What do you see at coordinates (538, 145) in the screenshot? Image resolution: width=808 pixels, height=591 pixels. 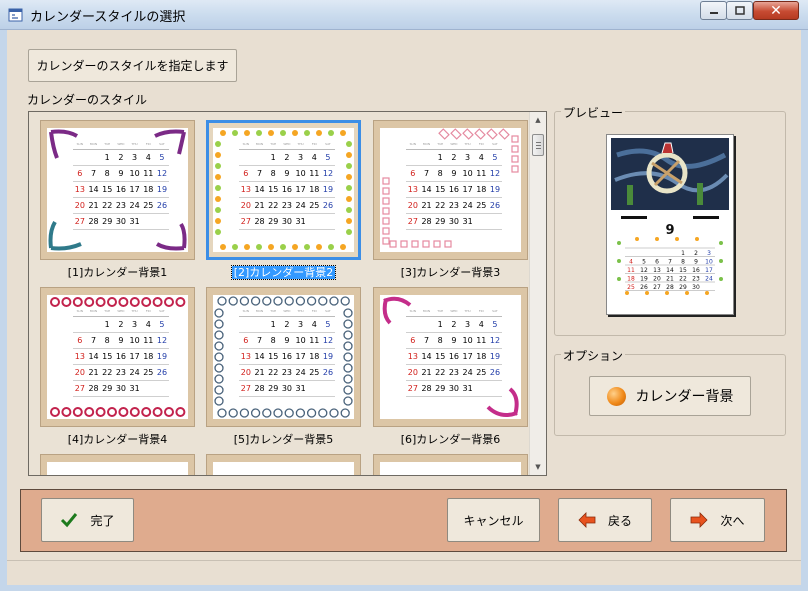 I see `scroll-thumb` at bounding box center [538, 145].